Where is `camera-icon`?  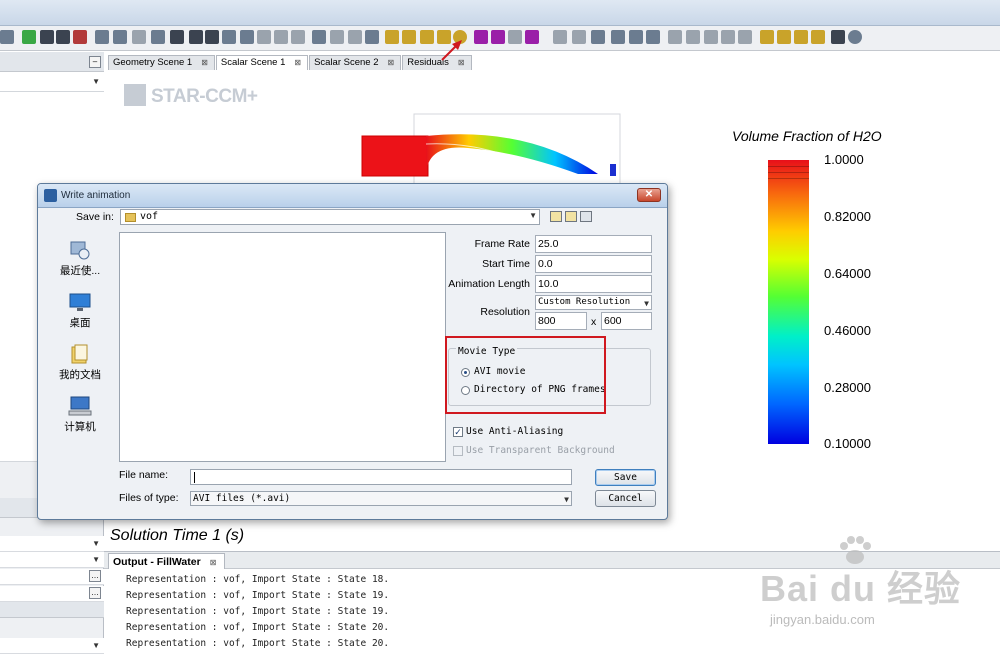
camera-icon is located at coordinates (177, 37).